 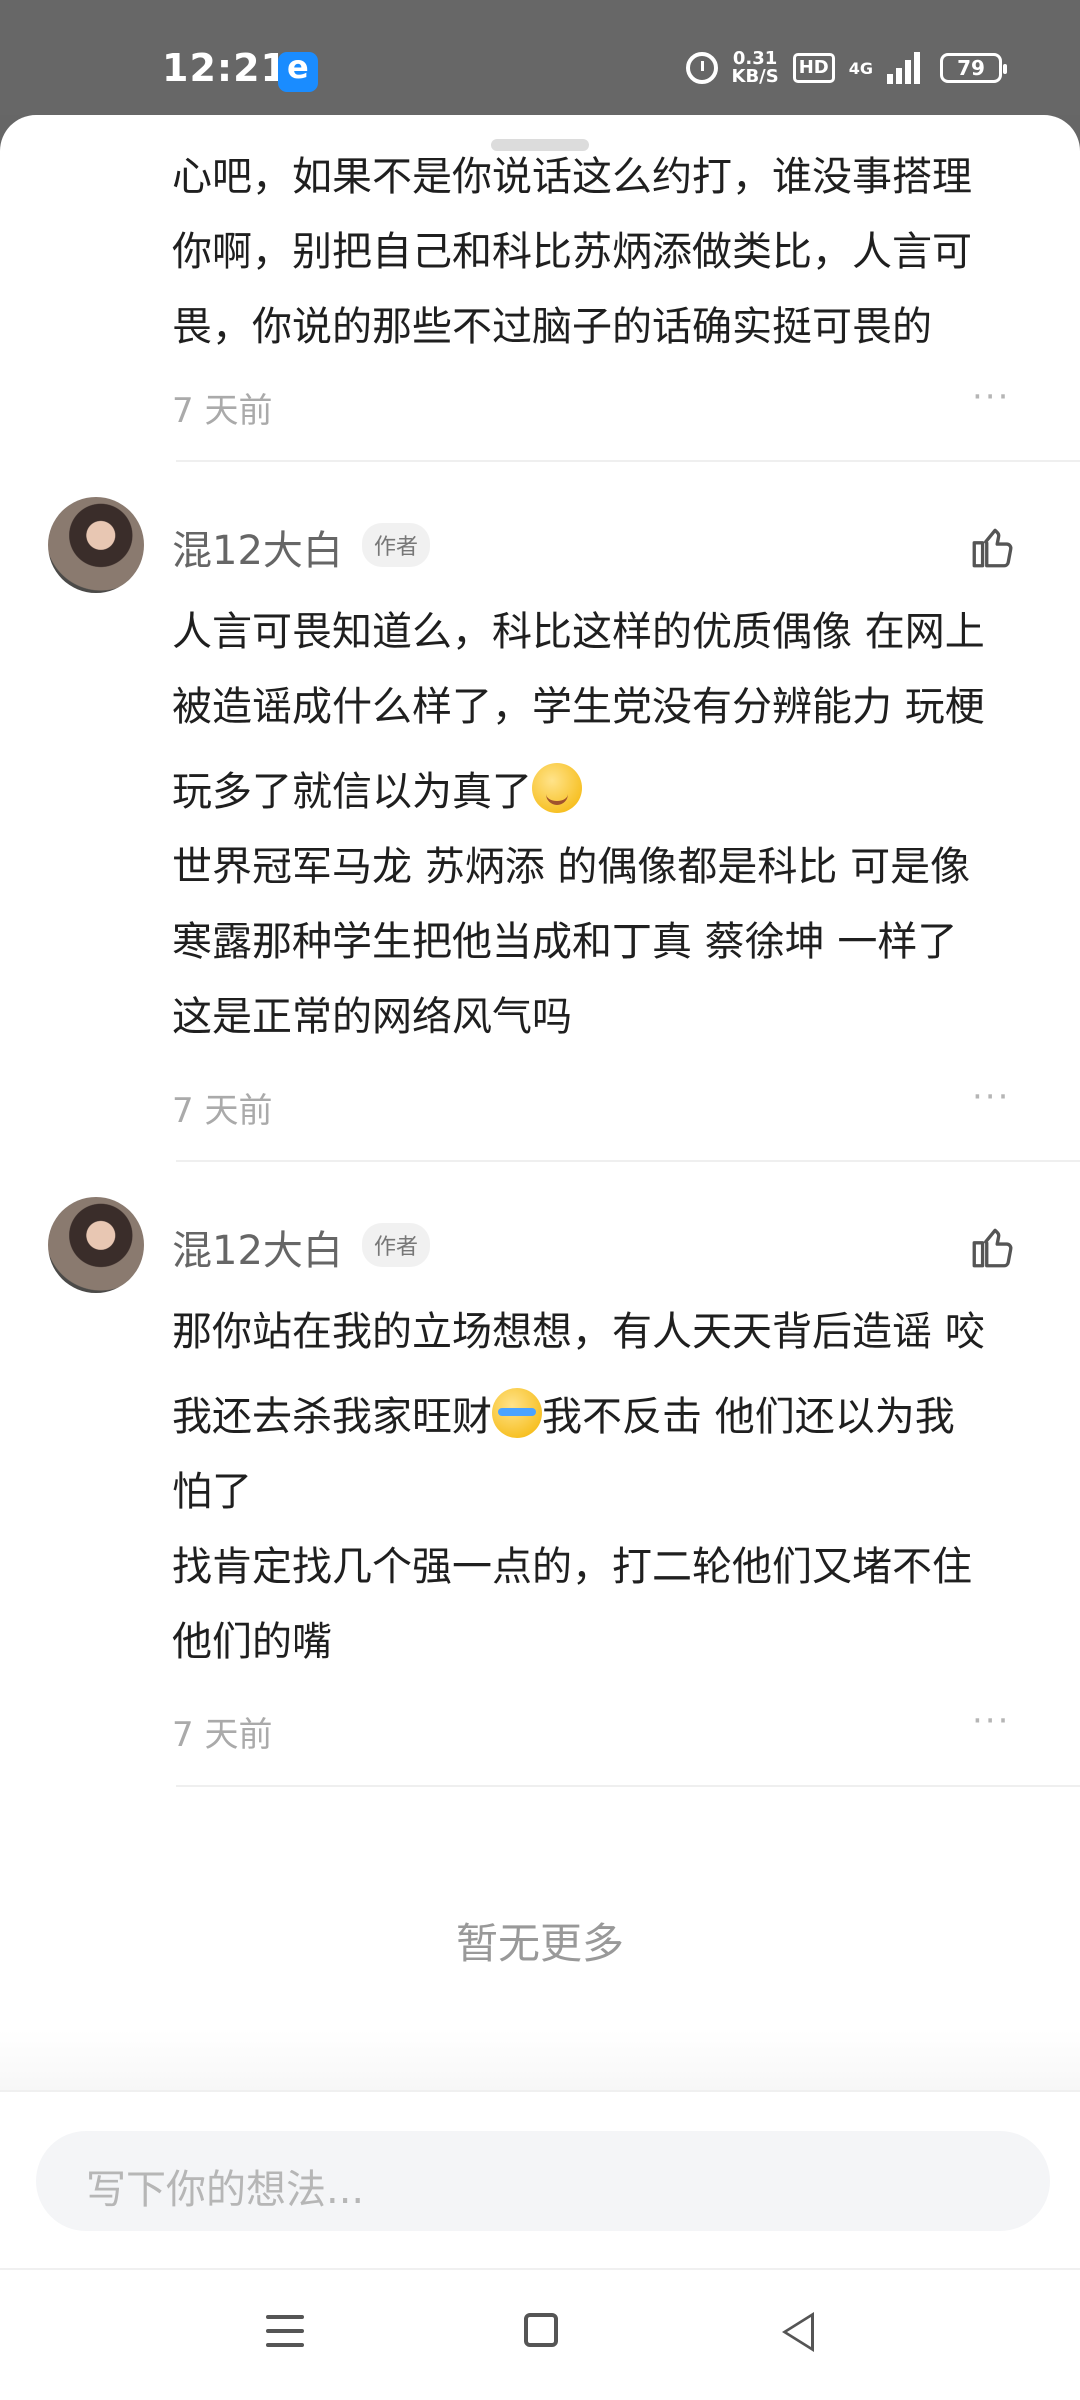 I want to click on comment-line: 心吧，如果不是你说话这么约打，谁没事搭理, so click(x=572, y=177).